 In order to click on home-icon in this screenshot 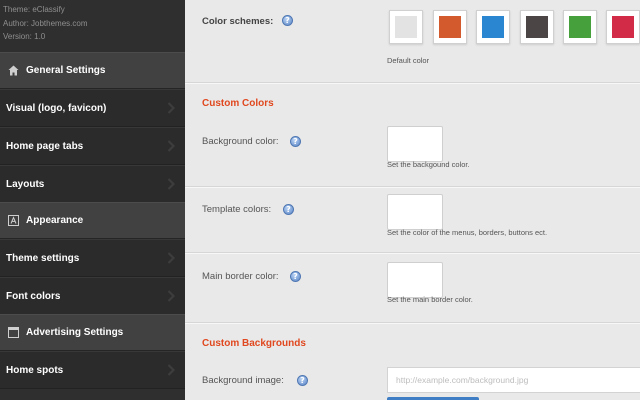, I will do `click(13, 71)`.